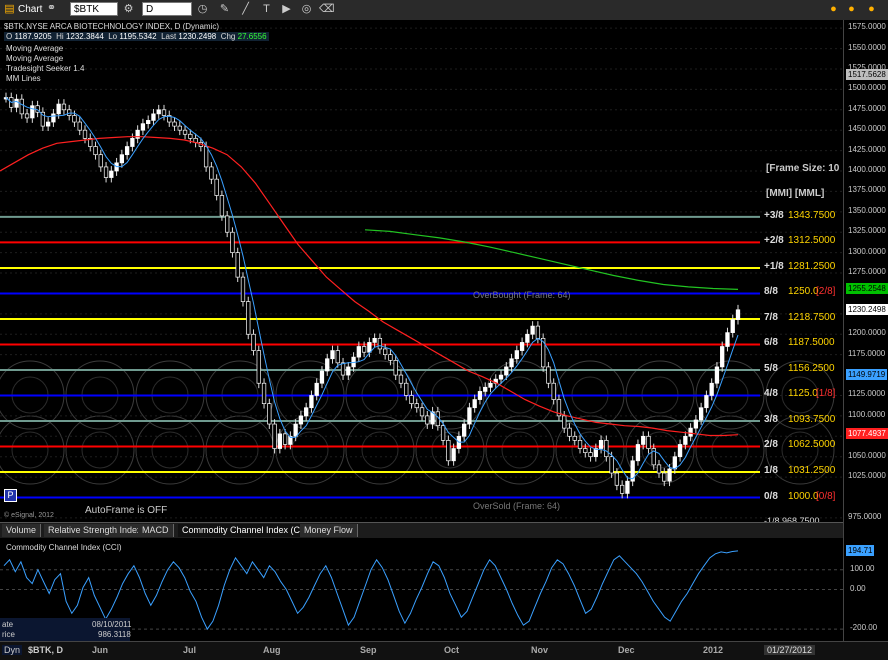 The image size is (888, 660). I want to click on price-tick-label: 975.0000, so click(865, 516).